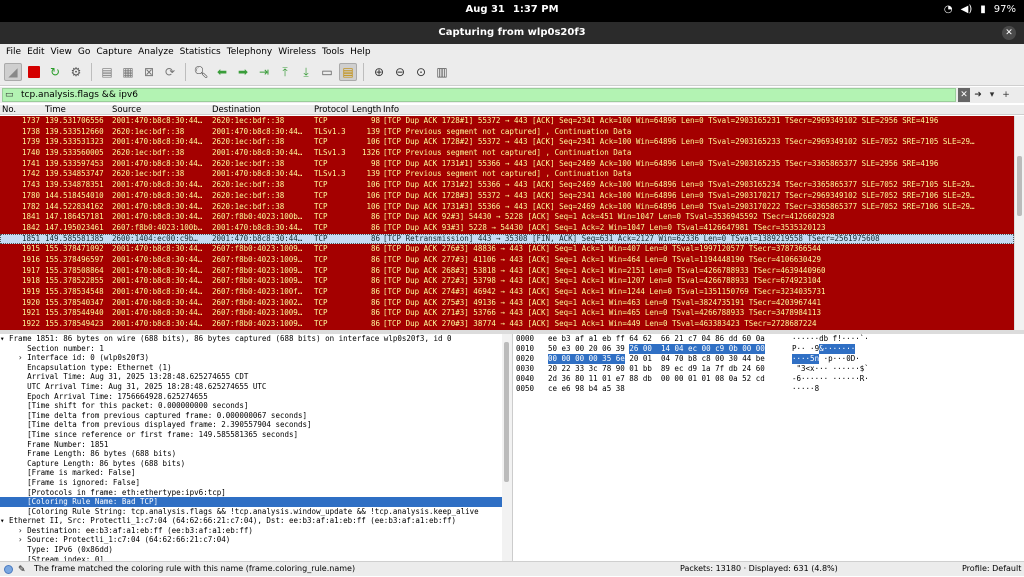 The height and width of the screenshot is (577, 1024). I want to click on menu-edit: Edit, so click(35, 52).